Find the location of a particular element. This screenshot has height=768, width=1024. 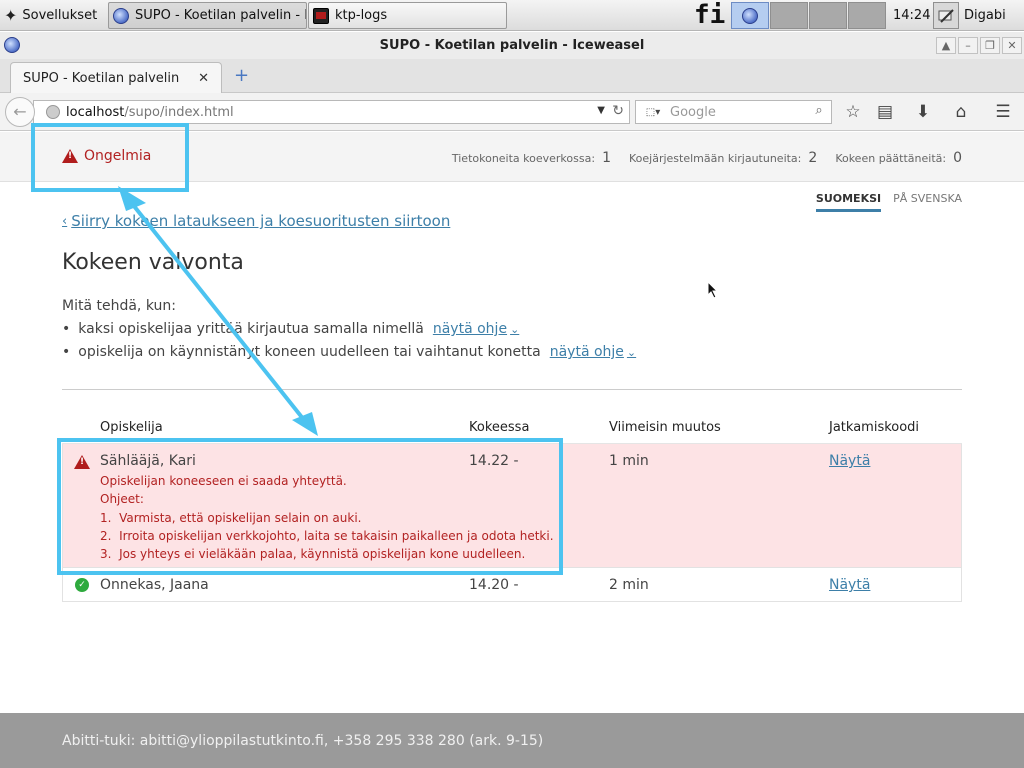

lang-finnish: SUOMEKSI is located at coordinates (848, 202).